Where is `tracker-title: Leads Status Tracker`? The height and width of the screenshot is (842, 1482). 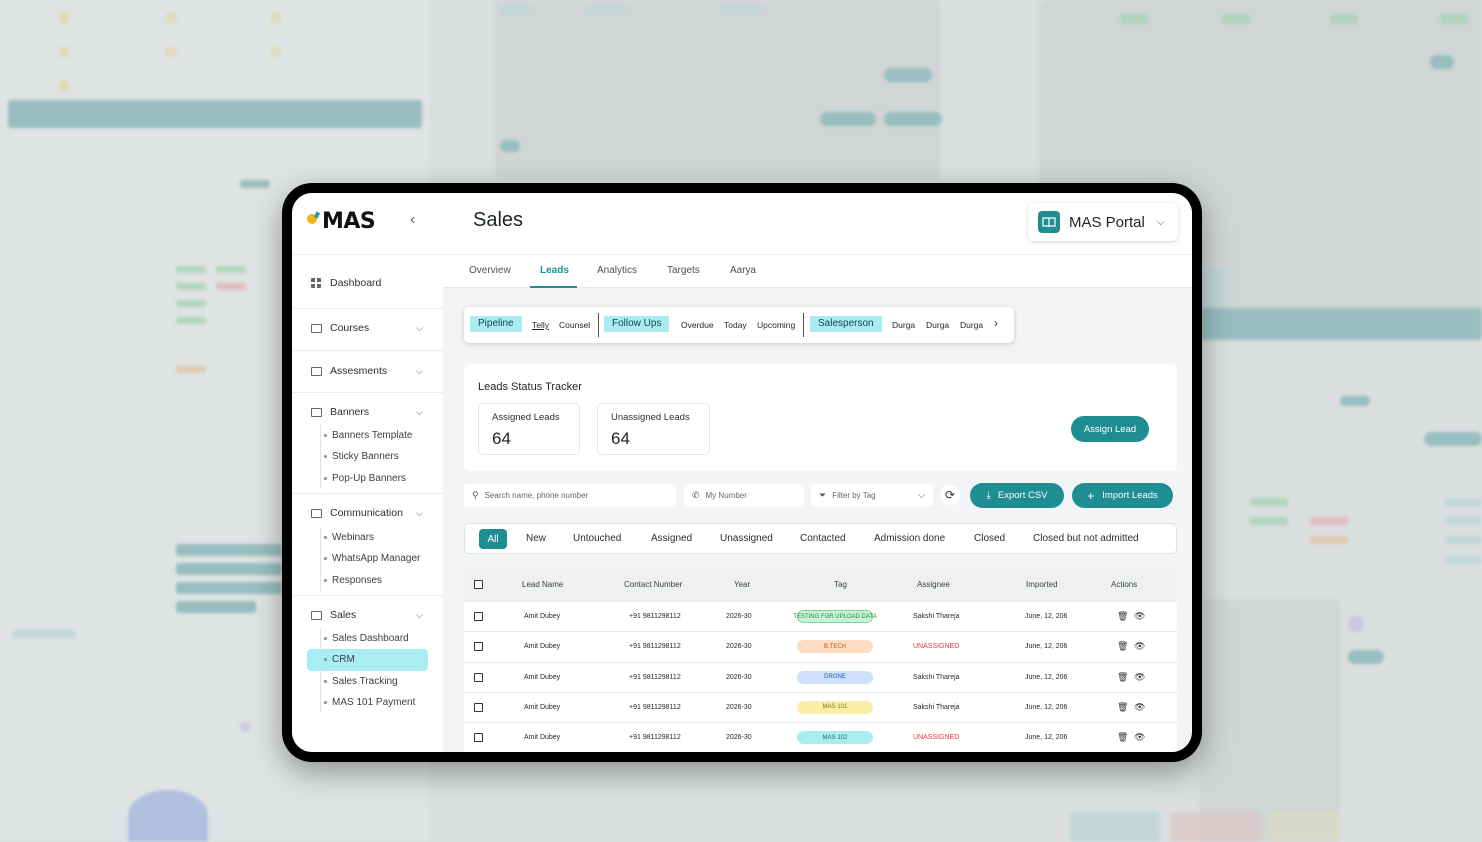
tracker-title: Leads Status Tracker is located at coordinates (530, 387).